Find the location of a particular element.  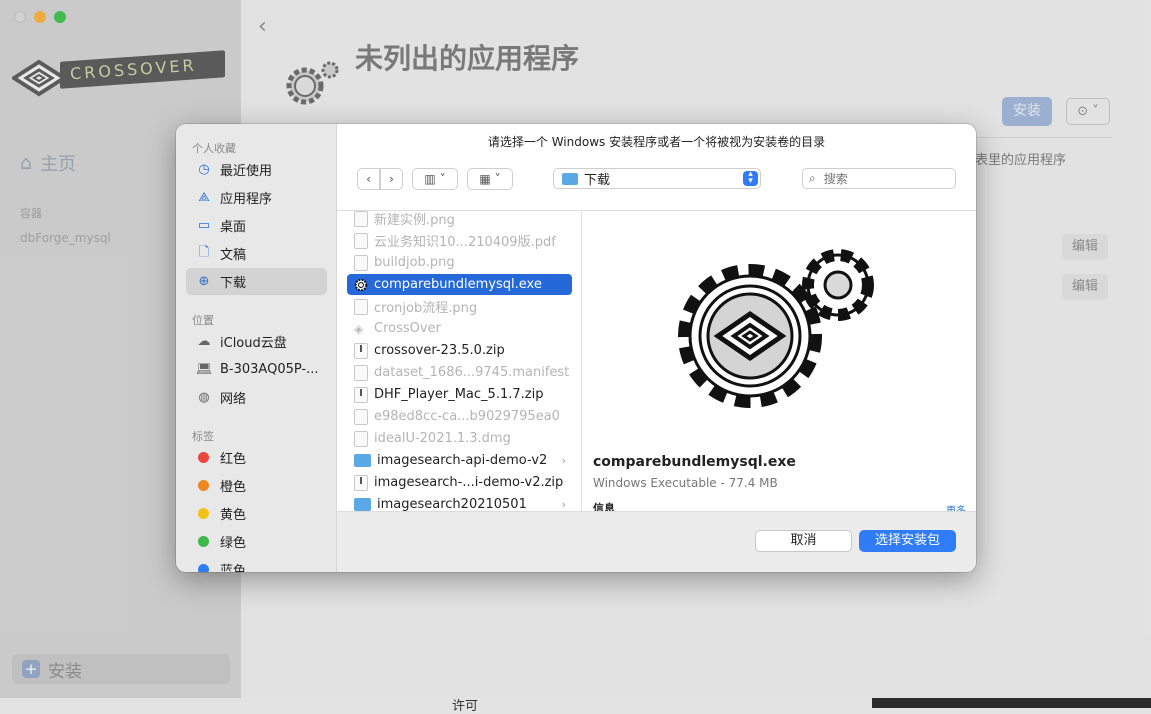

folder-row: imagesearch20210501 › is located at coordinates (459, 502).